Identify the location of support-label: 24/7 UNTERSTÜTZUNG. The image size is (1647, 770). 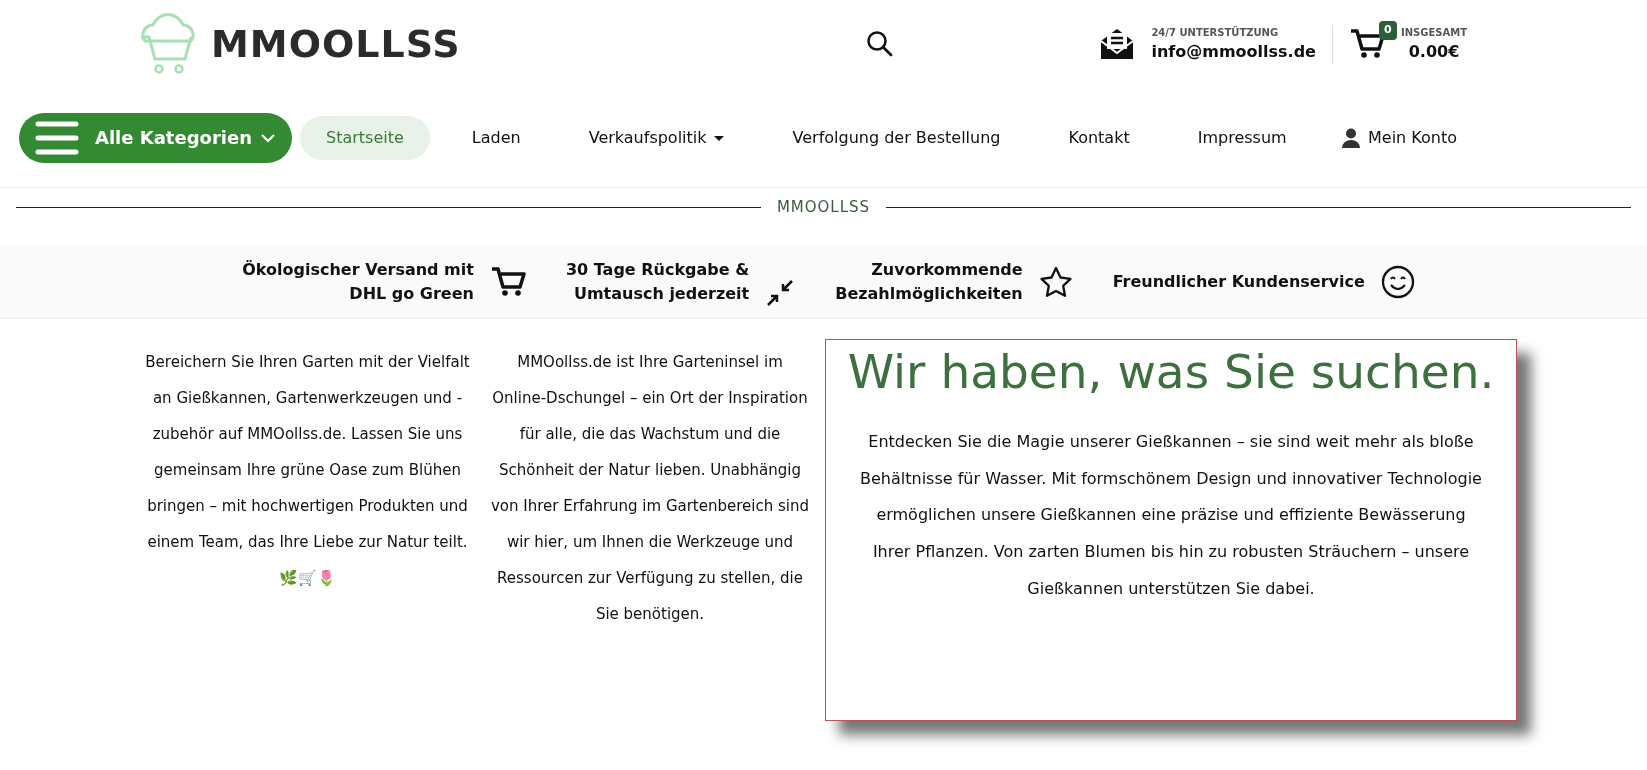
(1215, 32).